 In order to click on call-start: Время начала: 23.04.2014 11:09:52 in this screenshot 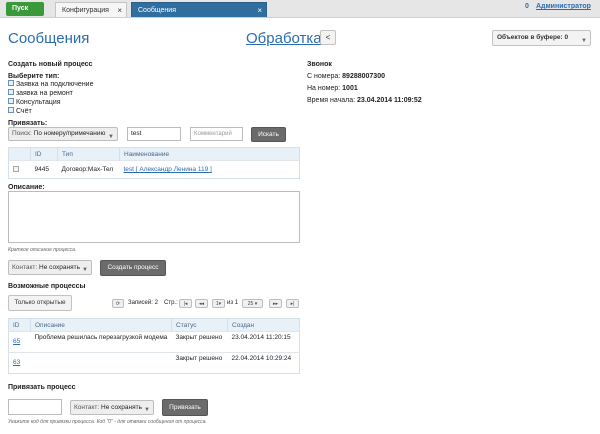, I will do `click(364, 100)`.